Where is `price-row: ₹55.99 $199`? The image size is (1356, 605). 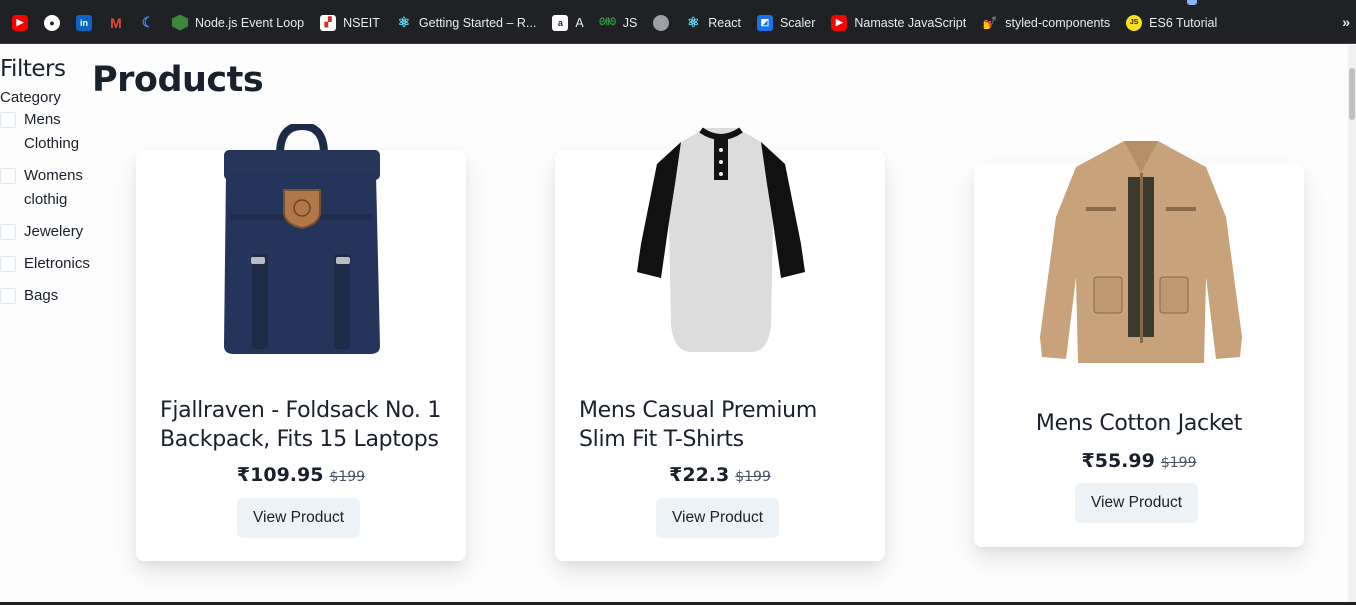
price-row: ₹55.99 $199 is located at coordinates (1139, 461).